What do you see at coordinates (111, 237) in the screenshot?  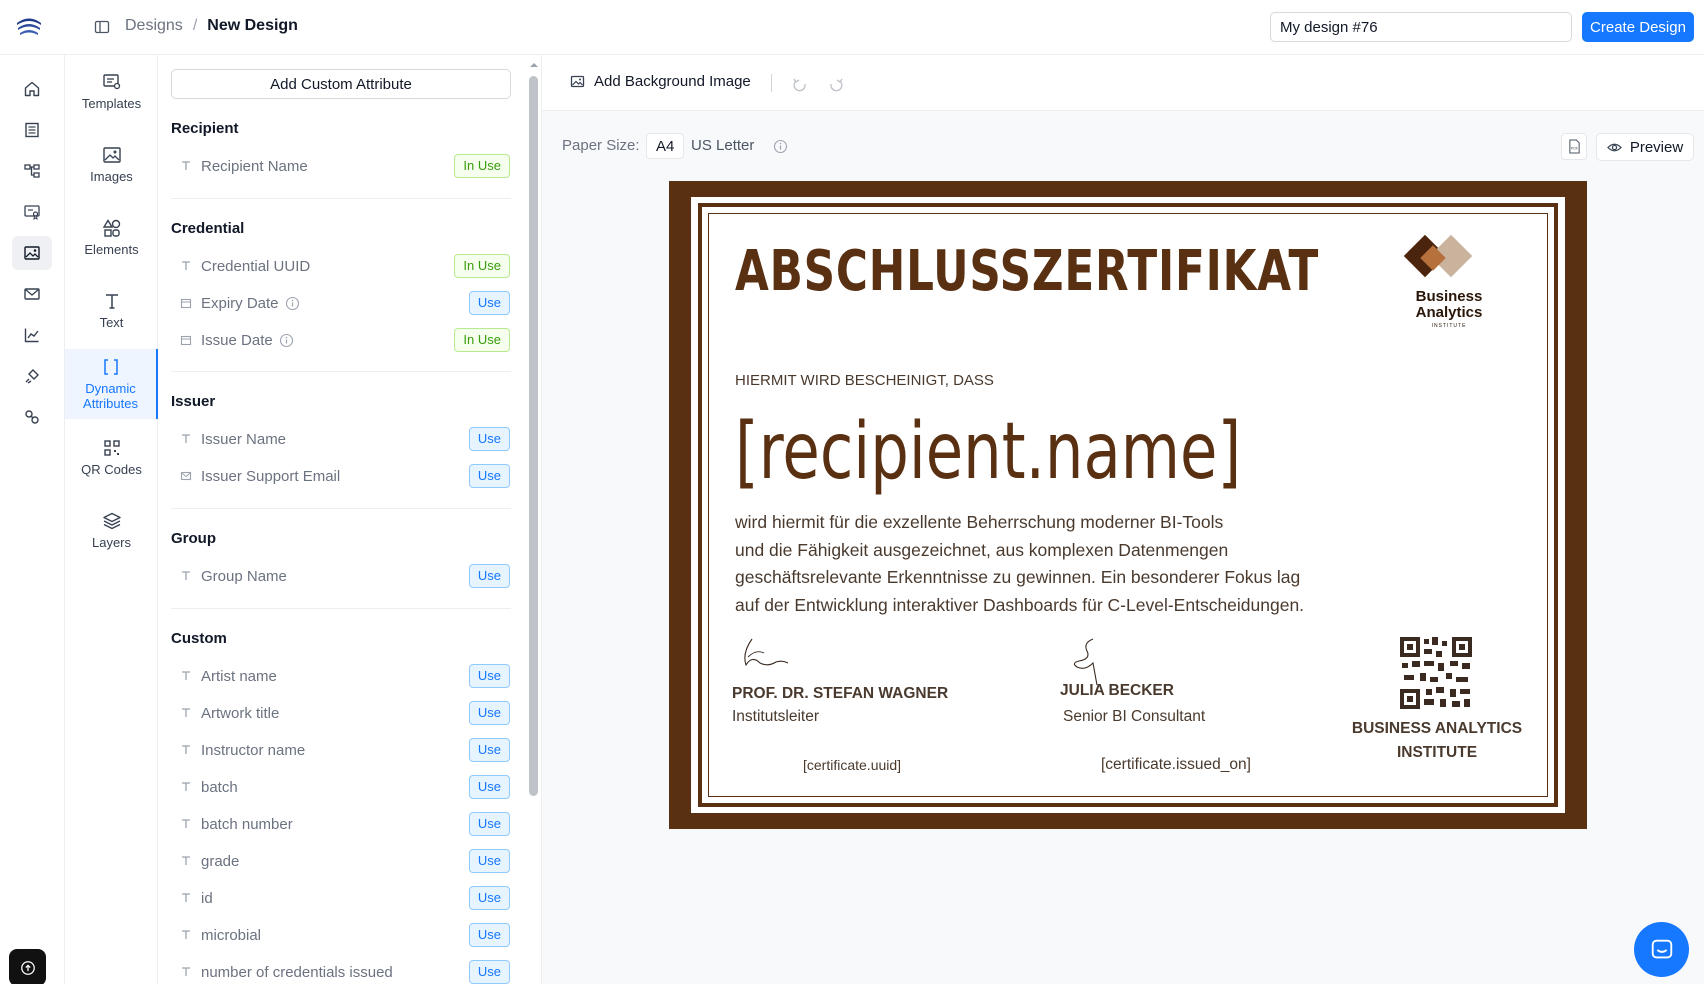 I see `tool-elements: Elements` at bounding box center [111, 237].